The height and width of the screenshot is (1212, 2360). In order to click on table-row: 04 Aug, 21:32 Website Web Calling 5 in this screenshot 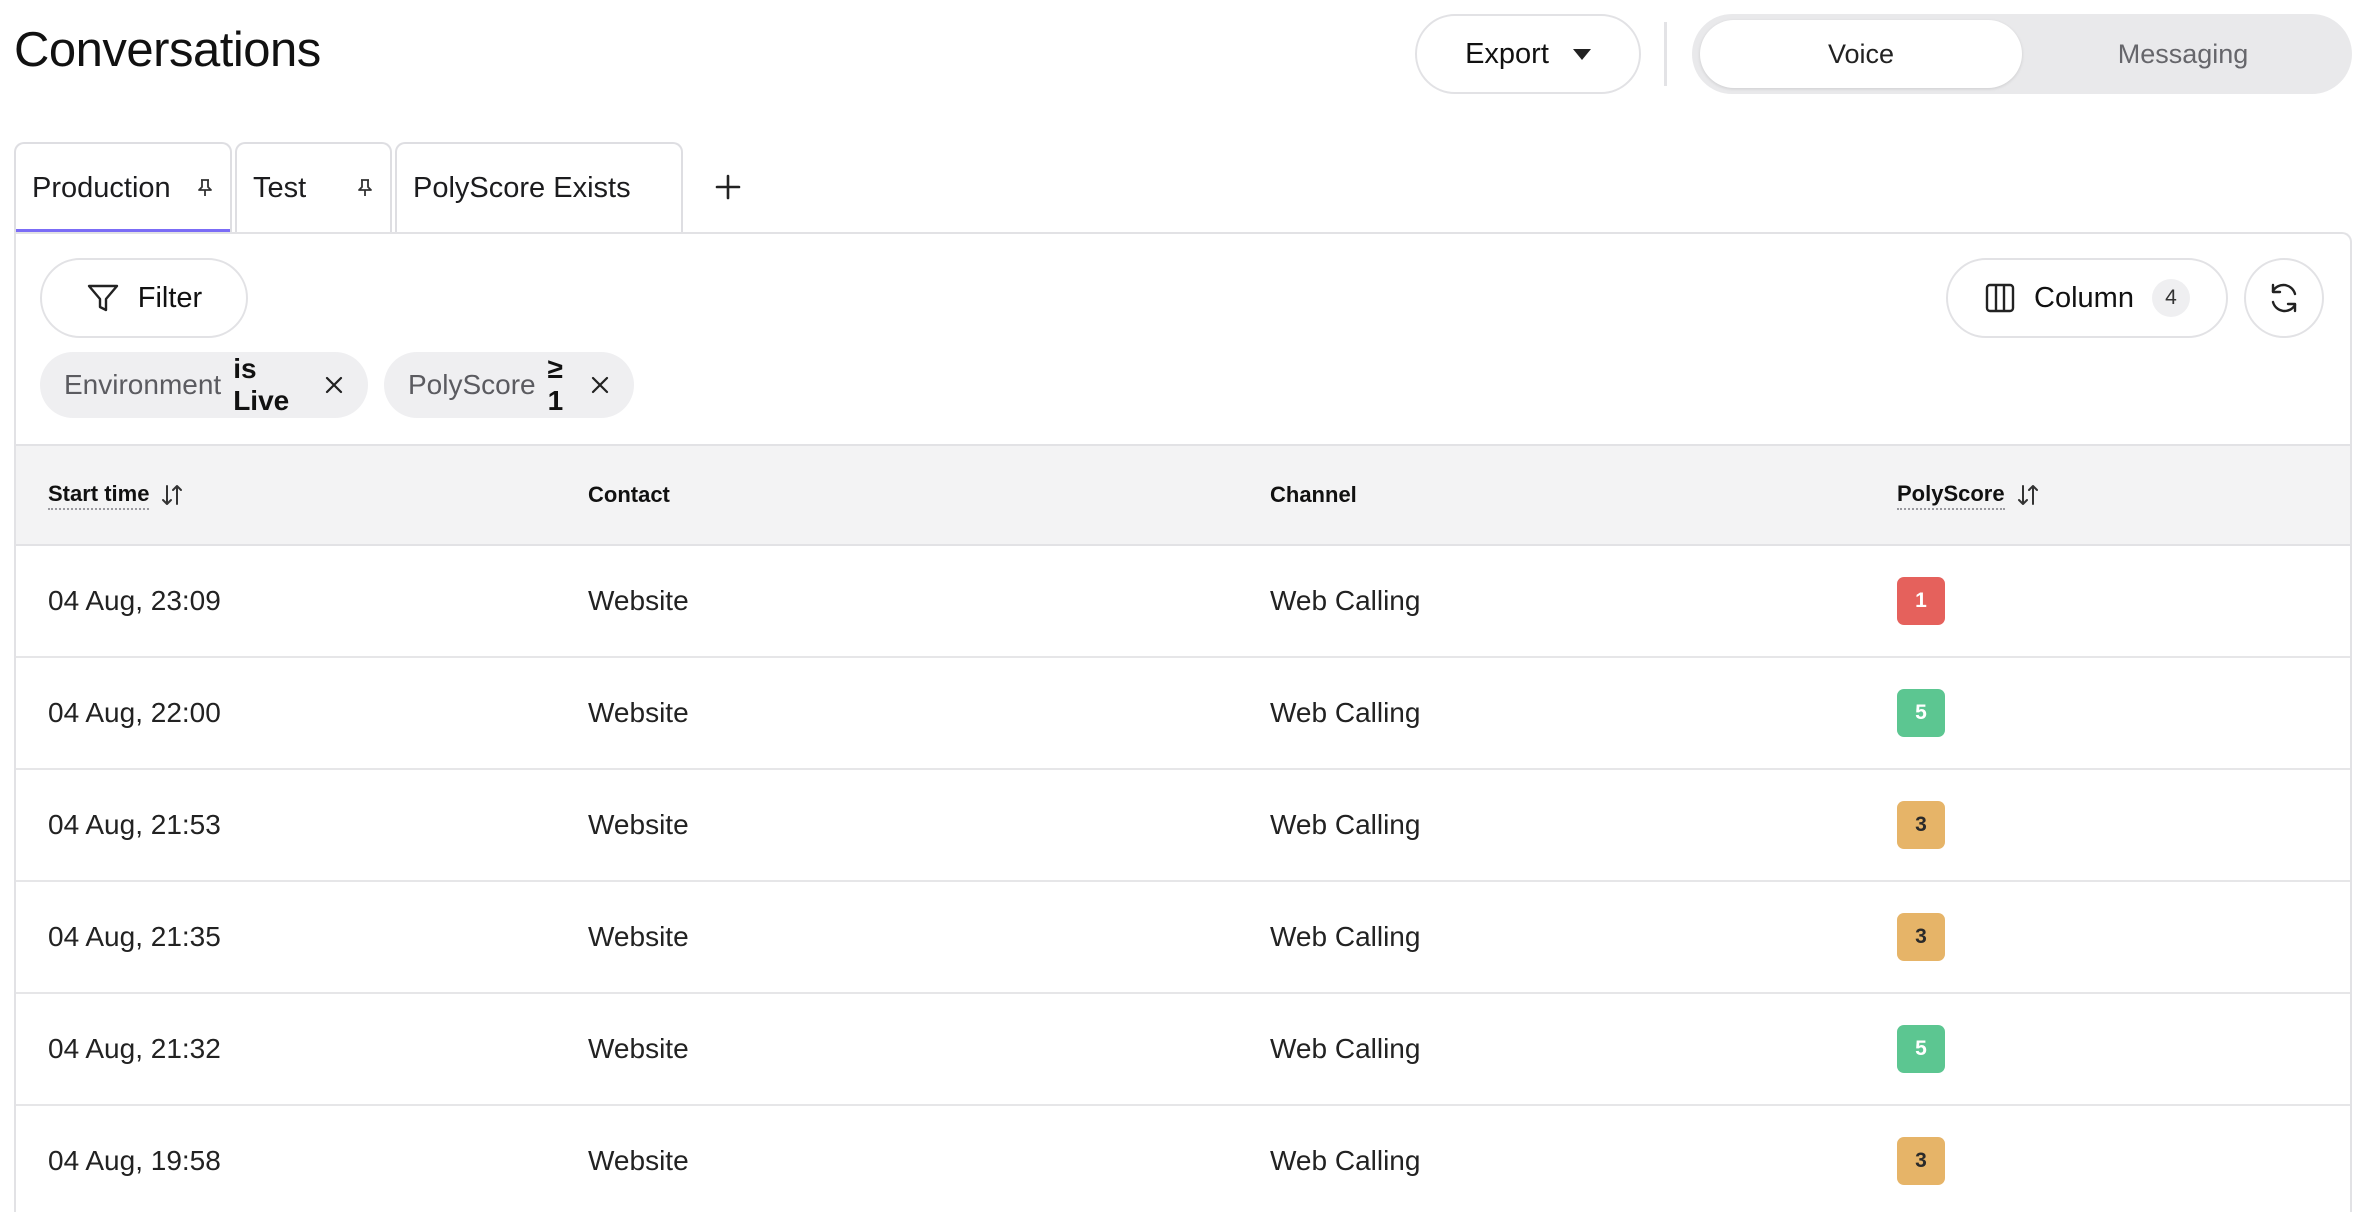, I will do `click(1183, 1049)`.